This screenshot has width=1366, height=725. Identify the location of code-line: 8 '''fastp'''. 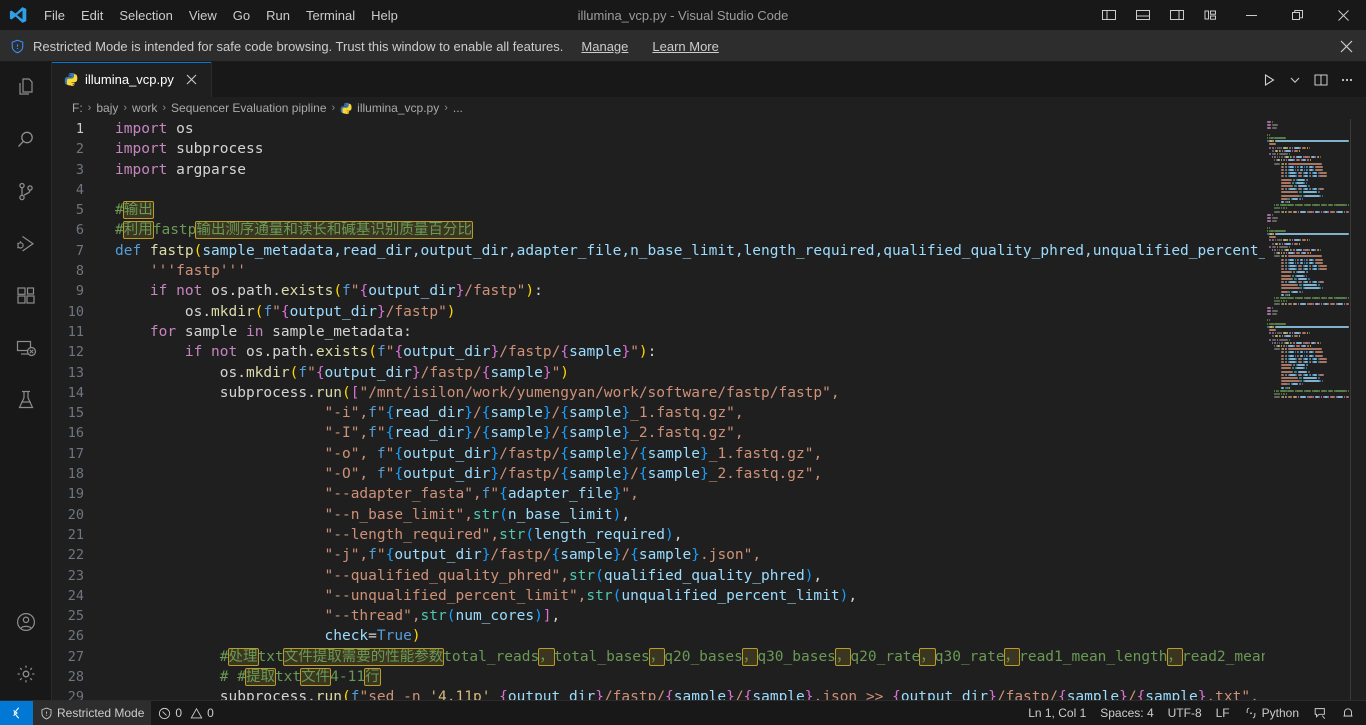
(658, 271).